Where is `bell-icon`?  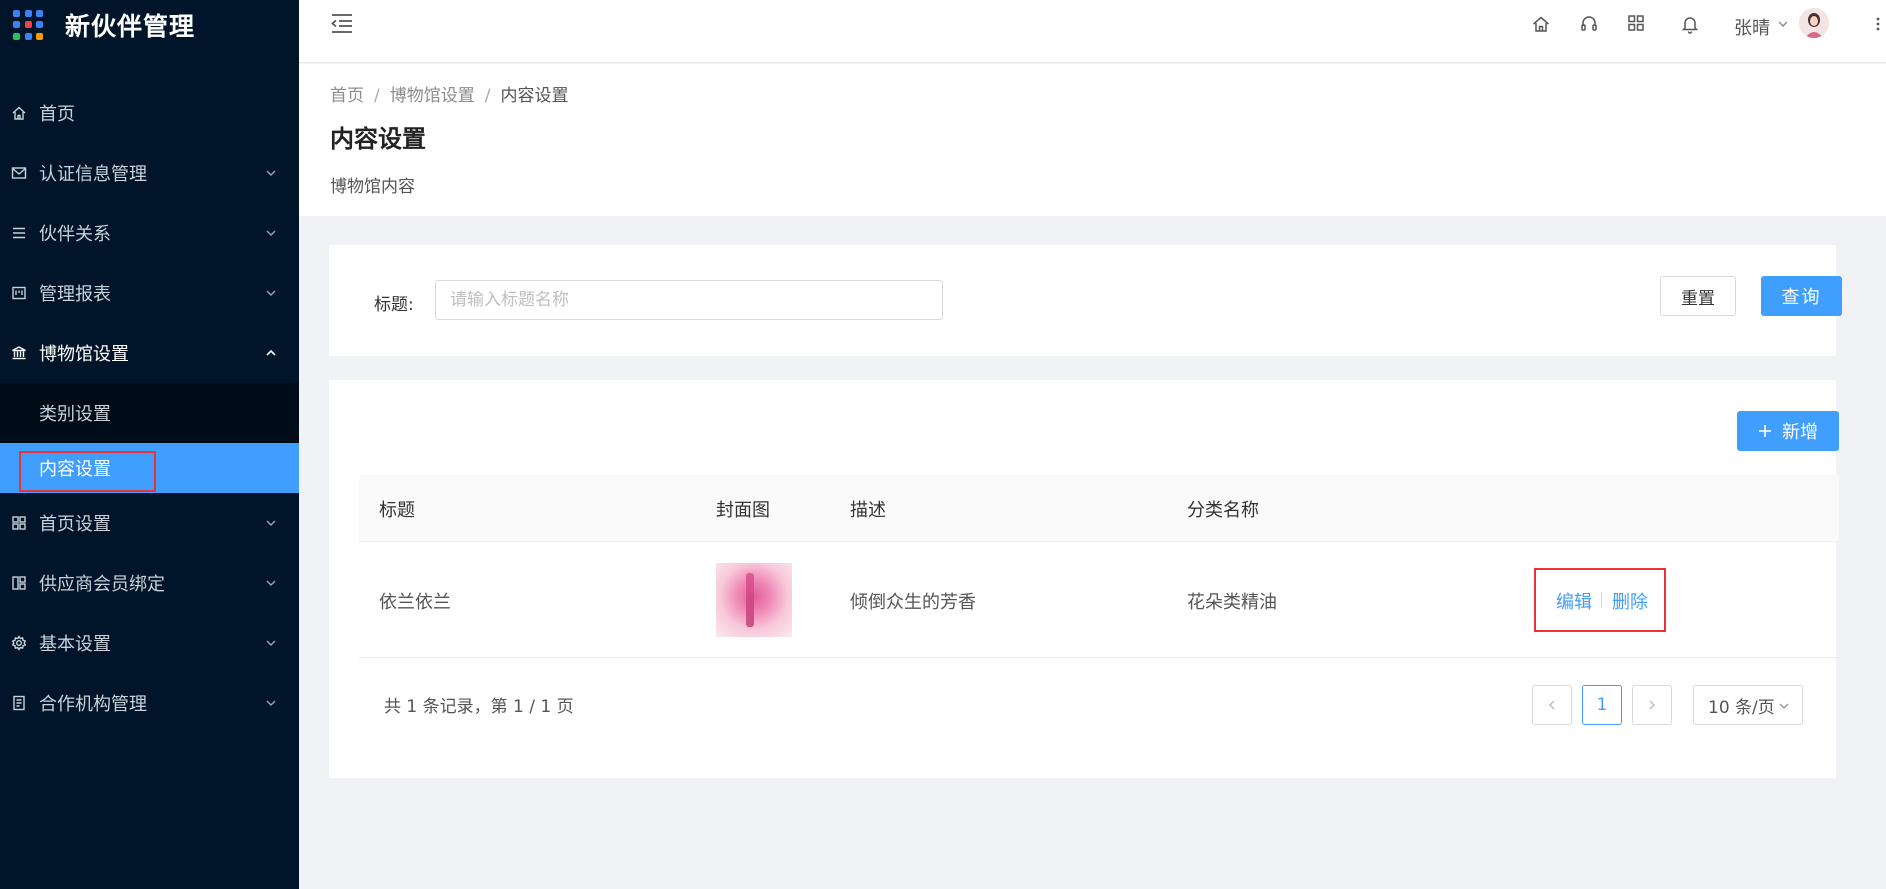 bell-icon is located at coordinates (1690, 24).